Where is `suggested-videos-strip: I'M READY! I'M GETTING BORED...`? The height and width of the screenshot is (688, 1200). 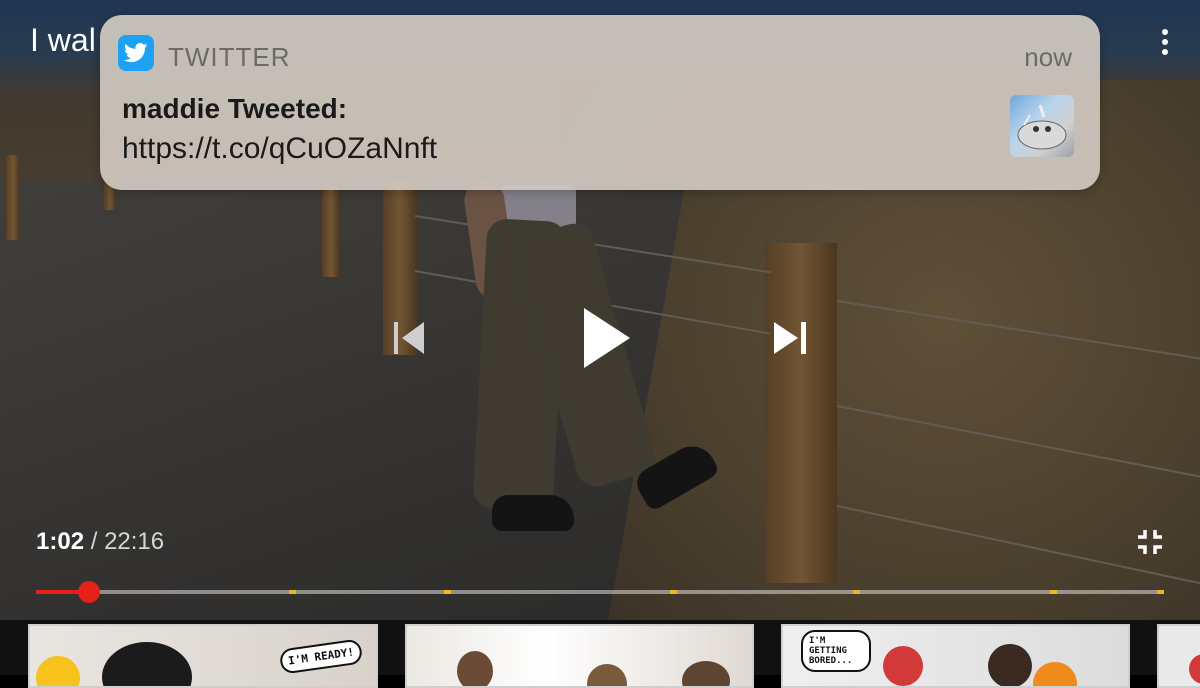
suggested-videos-strip: I'M READY! I'M GETTING BORED... is located at coordinates (600, 654).